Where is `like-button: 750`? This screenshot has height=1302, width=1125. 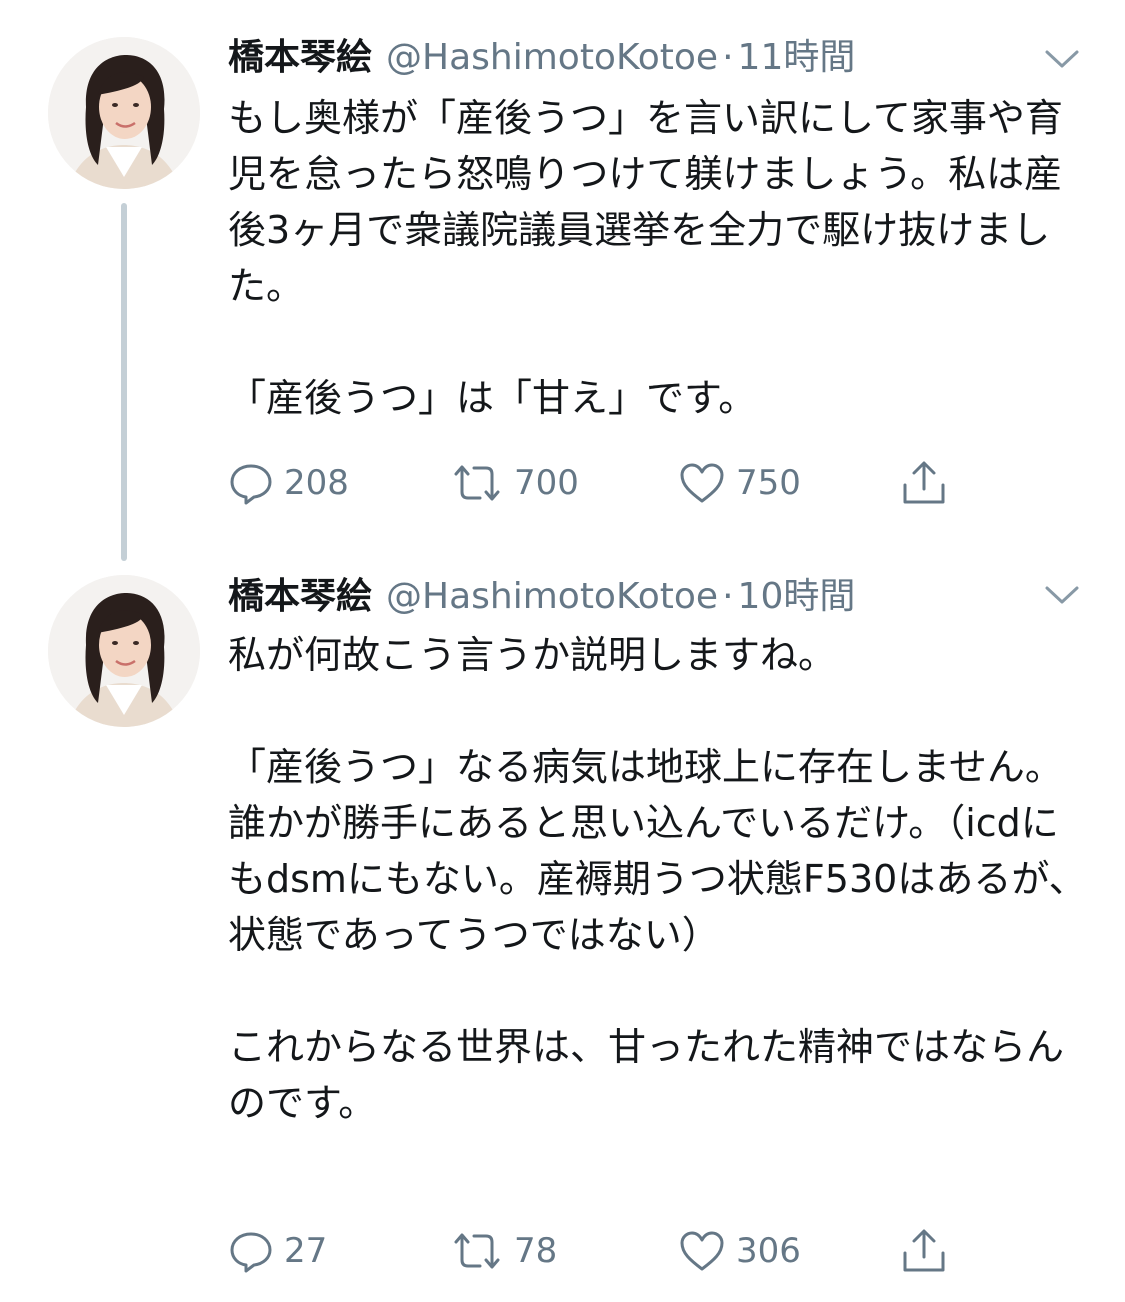 like-button: 750 is located at coordinates (739, 483).